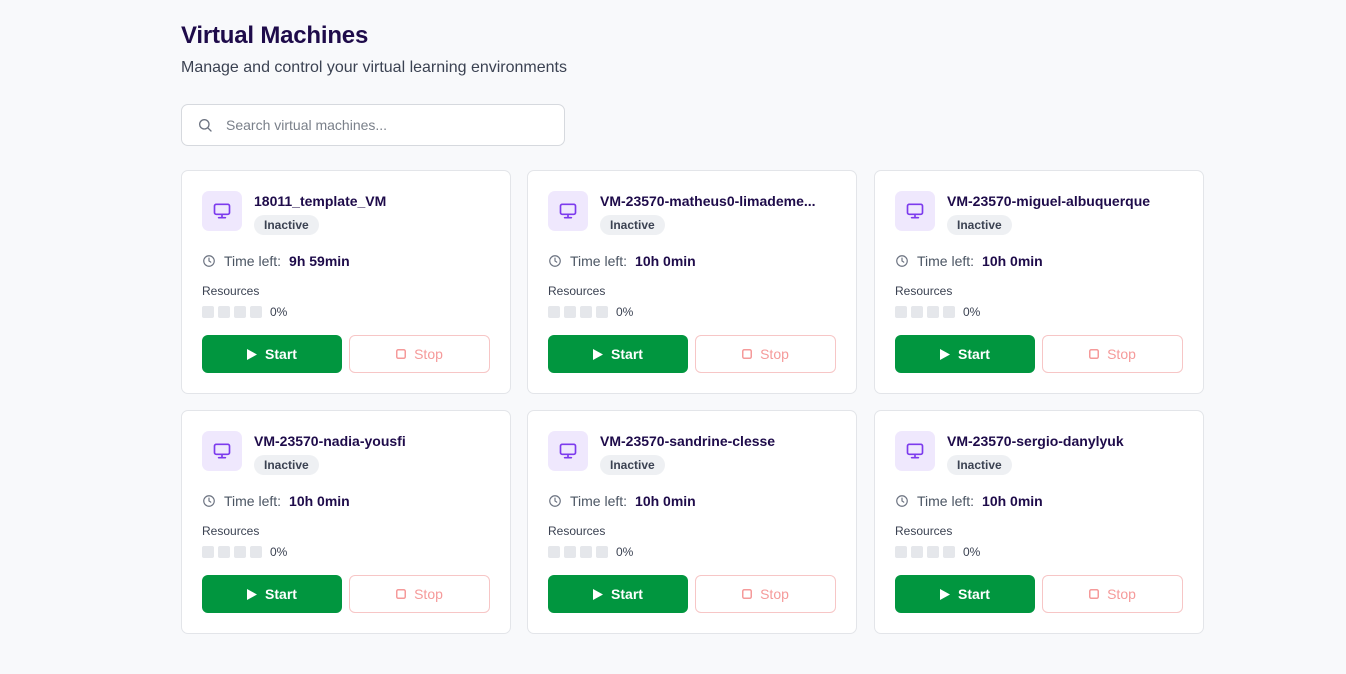 The width and height of the screenshot is (1346, 674). I want to click on page-title: Virtual Machines, so click(275, 35).